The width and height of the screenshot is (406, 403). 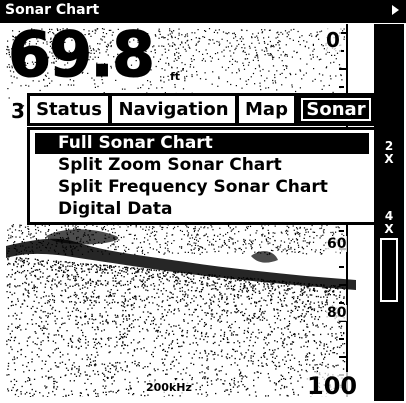 What do you see at coordinates (173, 109) in the screenshot?
I see `tab-navigation: Navigation` at bounding box center [173, 109].